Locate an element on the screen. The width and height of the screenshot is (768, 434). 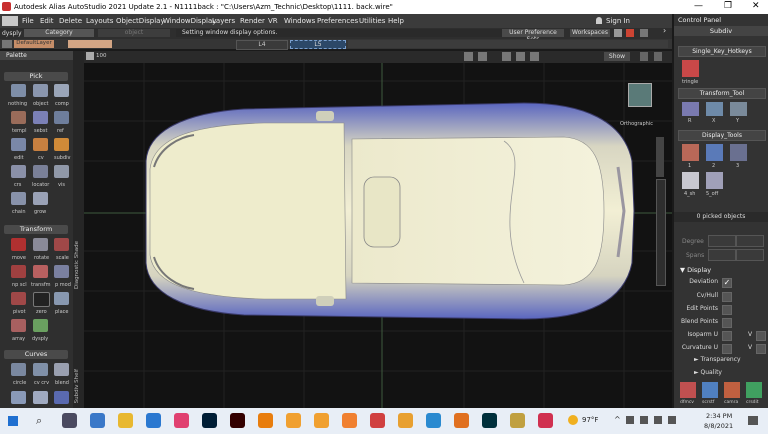
pick-grow-icon is located at coordinates (40, 198).